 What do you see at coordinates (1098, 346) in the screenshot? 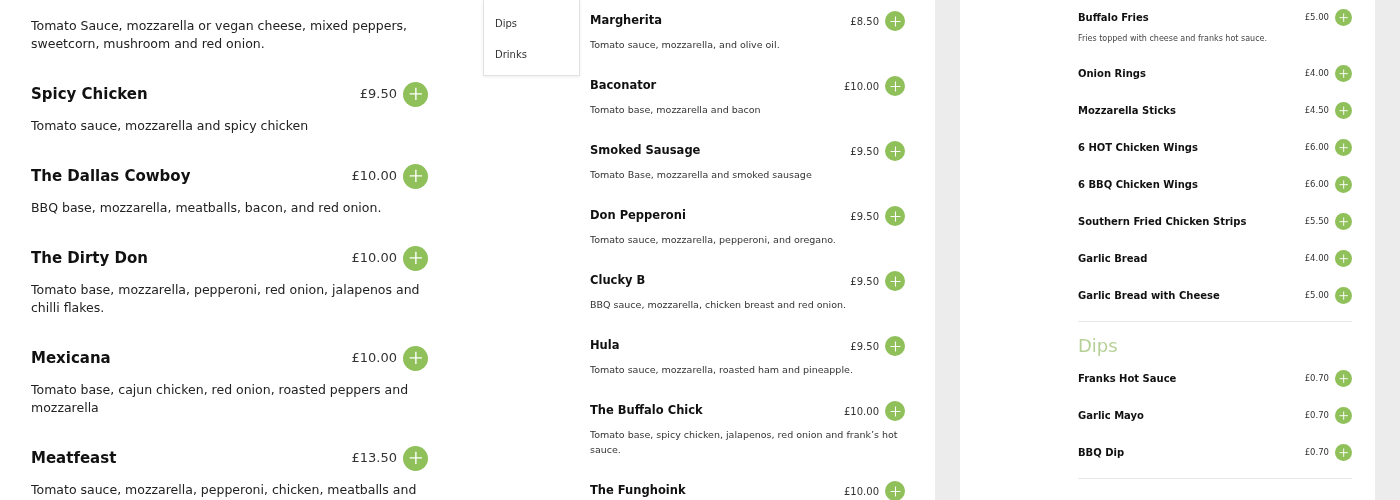
I see `section-heading: Dips` at bounding box center [1098, 346].